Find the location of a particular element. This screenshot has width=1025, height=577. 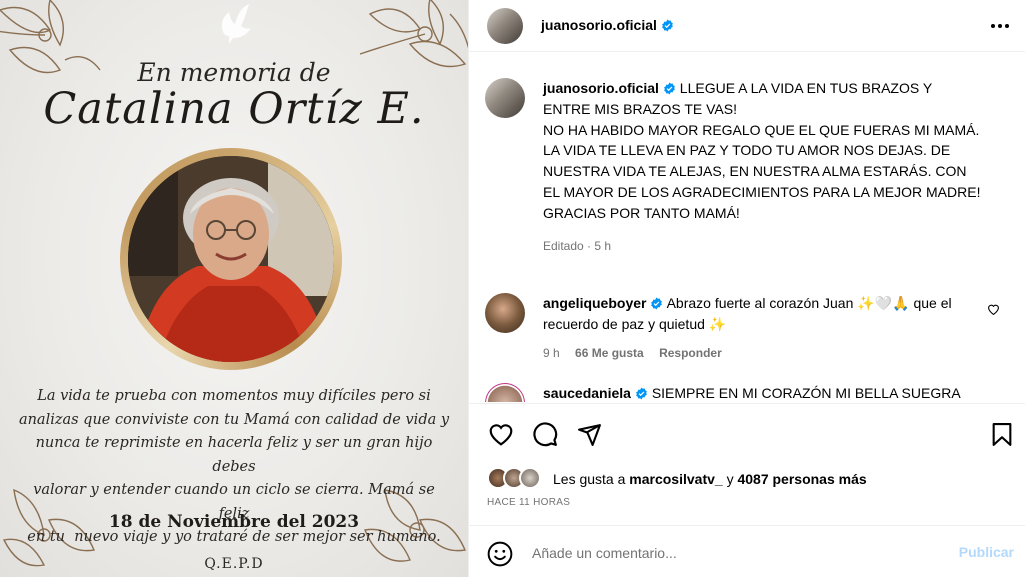

username-text: juanosorio.oficial is located at coordinates (599, 25).